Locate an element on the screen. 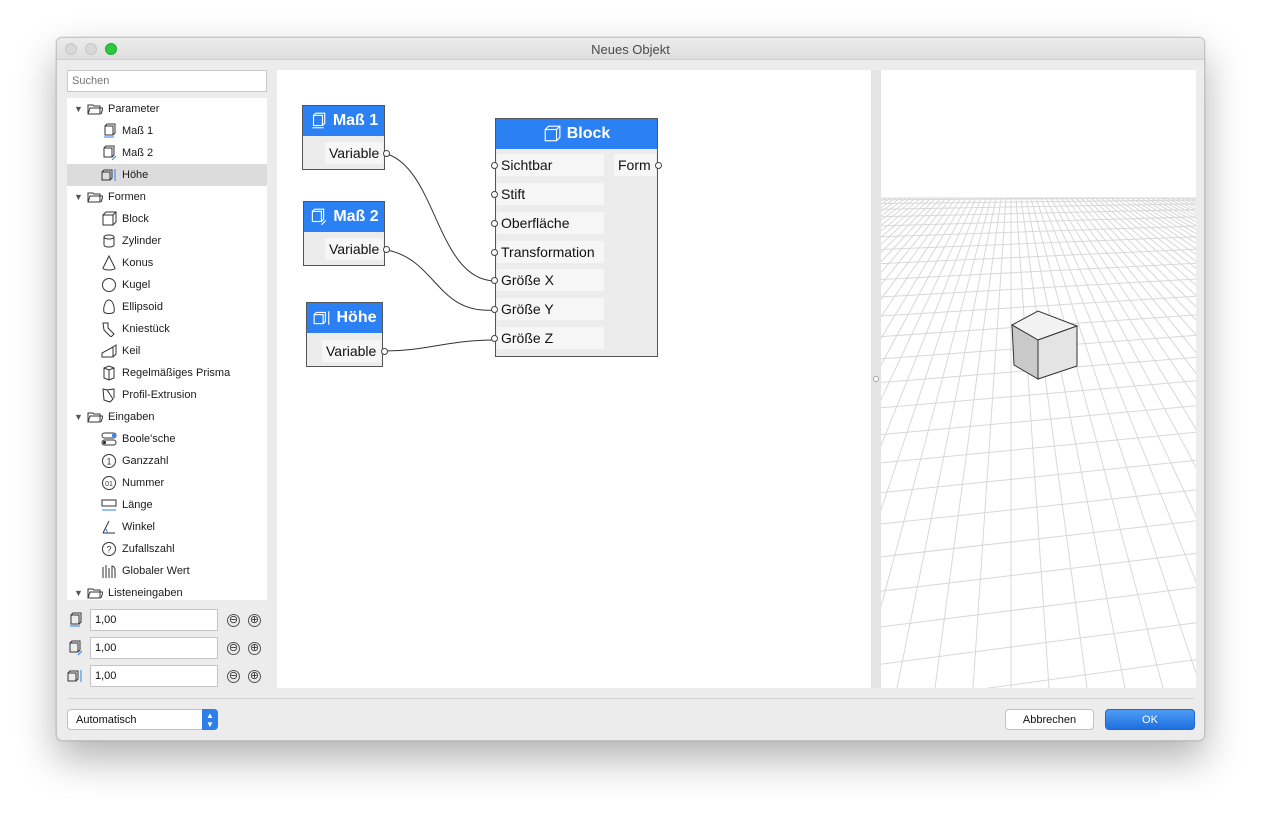 The height and width of the screenshot is (815, 1261). tree-group-label: Listeneingaben is located at coordinates (145, 593).